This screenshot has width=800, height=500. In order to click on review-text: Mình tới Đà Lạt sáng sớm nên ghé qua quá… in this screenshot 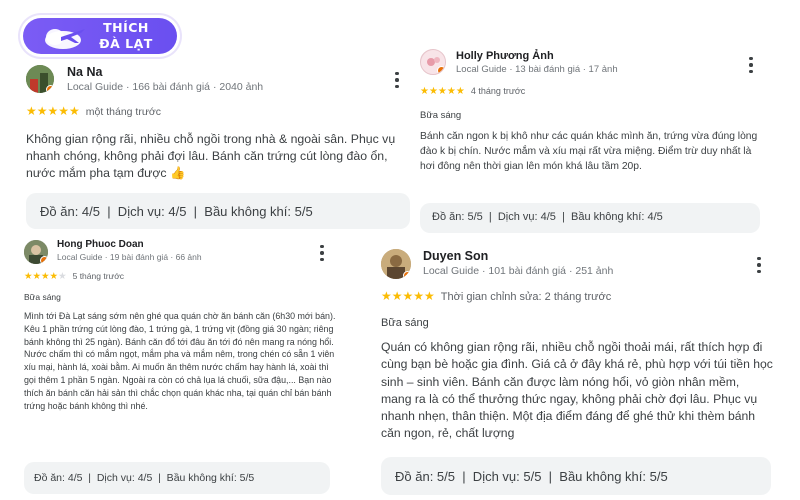, I will do `click(180, 361)`.